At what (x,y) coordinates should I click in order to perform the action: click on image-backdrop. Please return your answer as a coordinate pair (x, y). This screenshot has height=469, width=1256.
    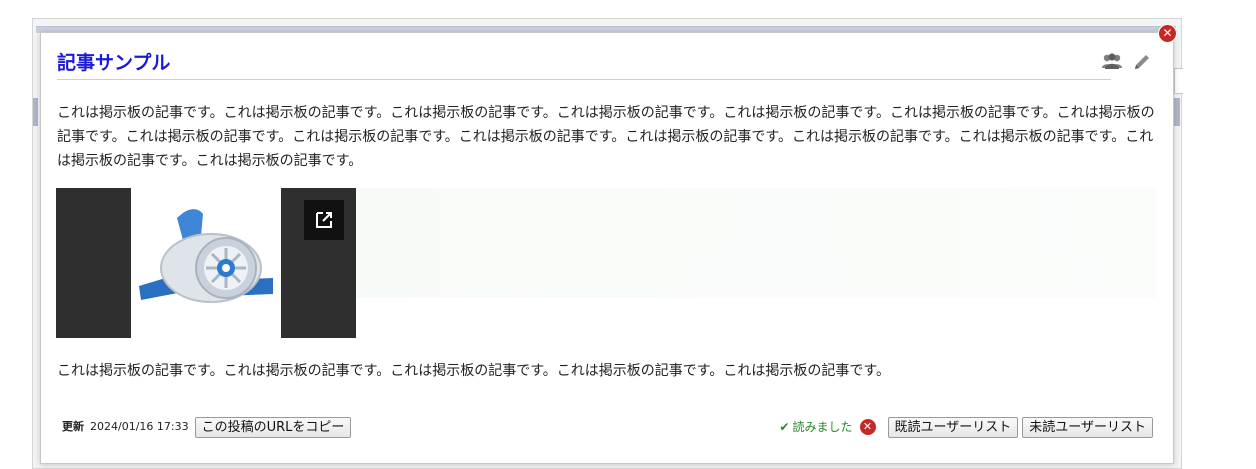
    Looking at the image, I should click on (756, 243).